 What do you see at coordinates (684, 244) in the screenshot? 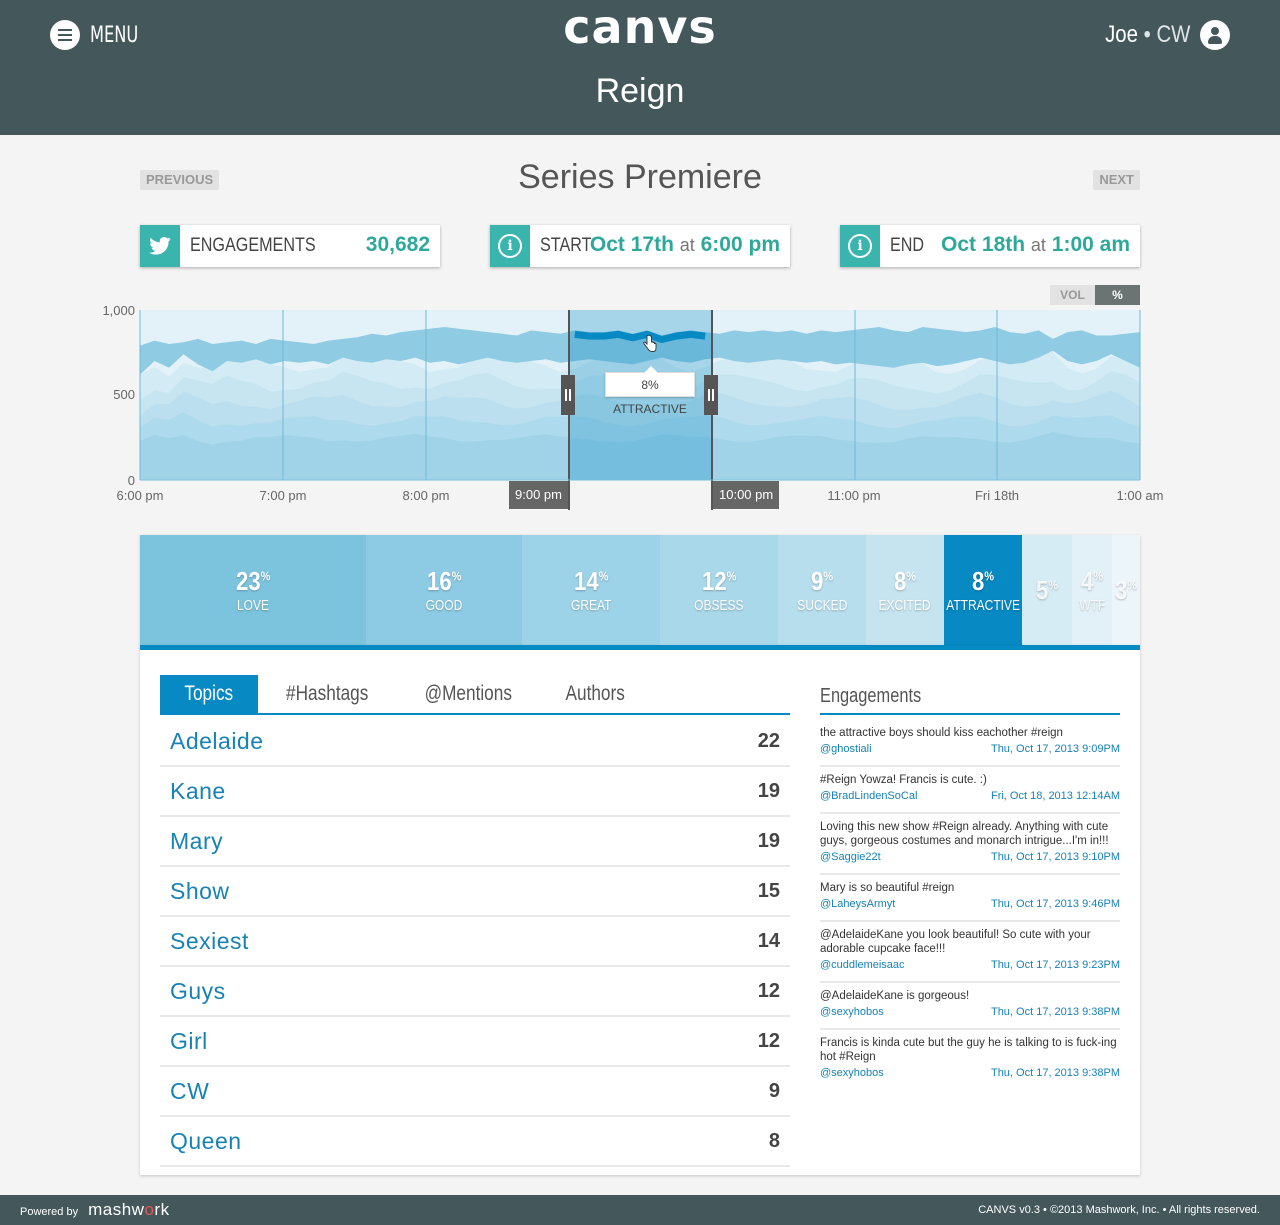
I see `start-value: Oct 17th at 6:00 pm` at bounding box center [684, 244].